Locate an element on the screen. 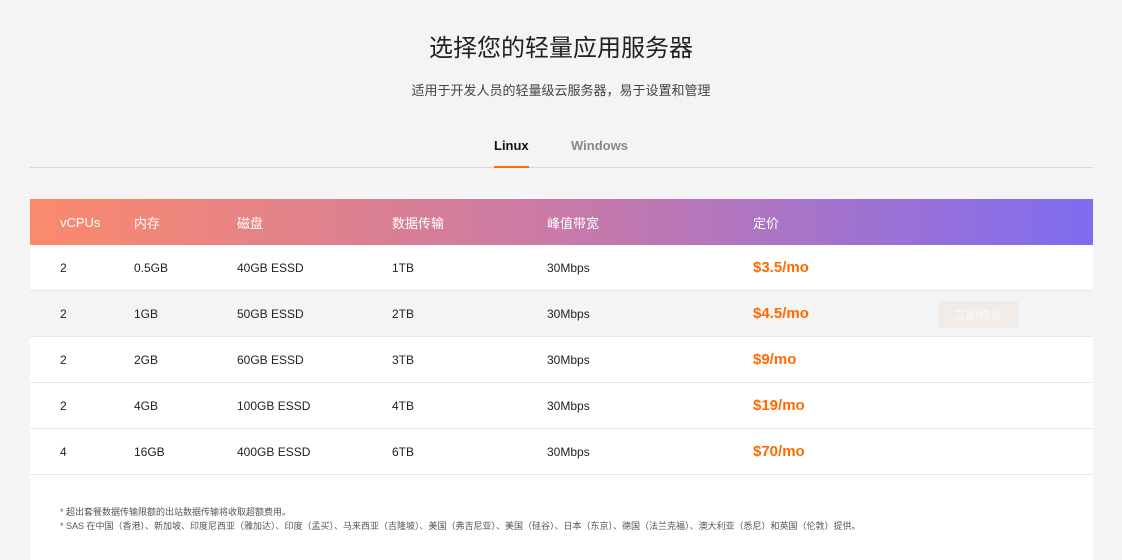 The width and height of the screenshot is (1122, 560). header-disk: 磁盘 is located at coordinates (250, 223).